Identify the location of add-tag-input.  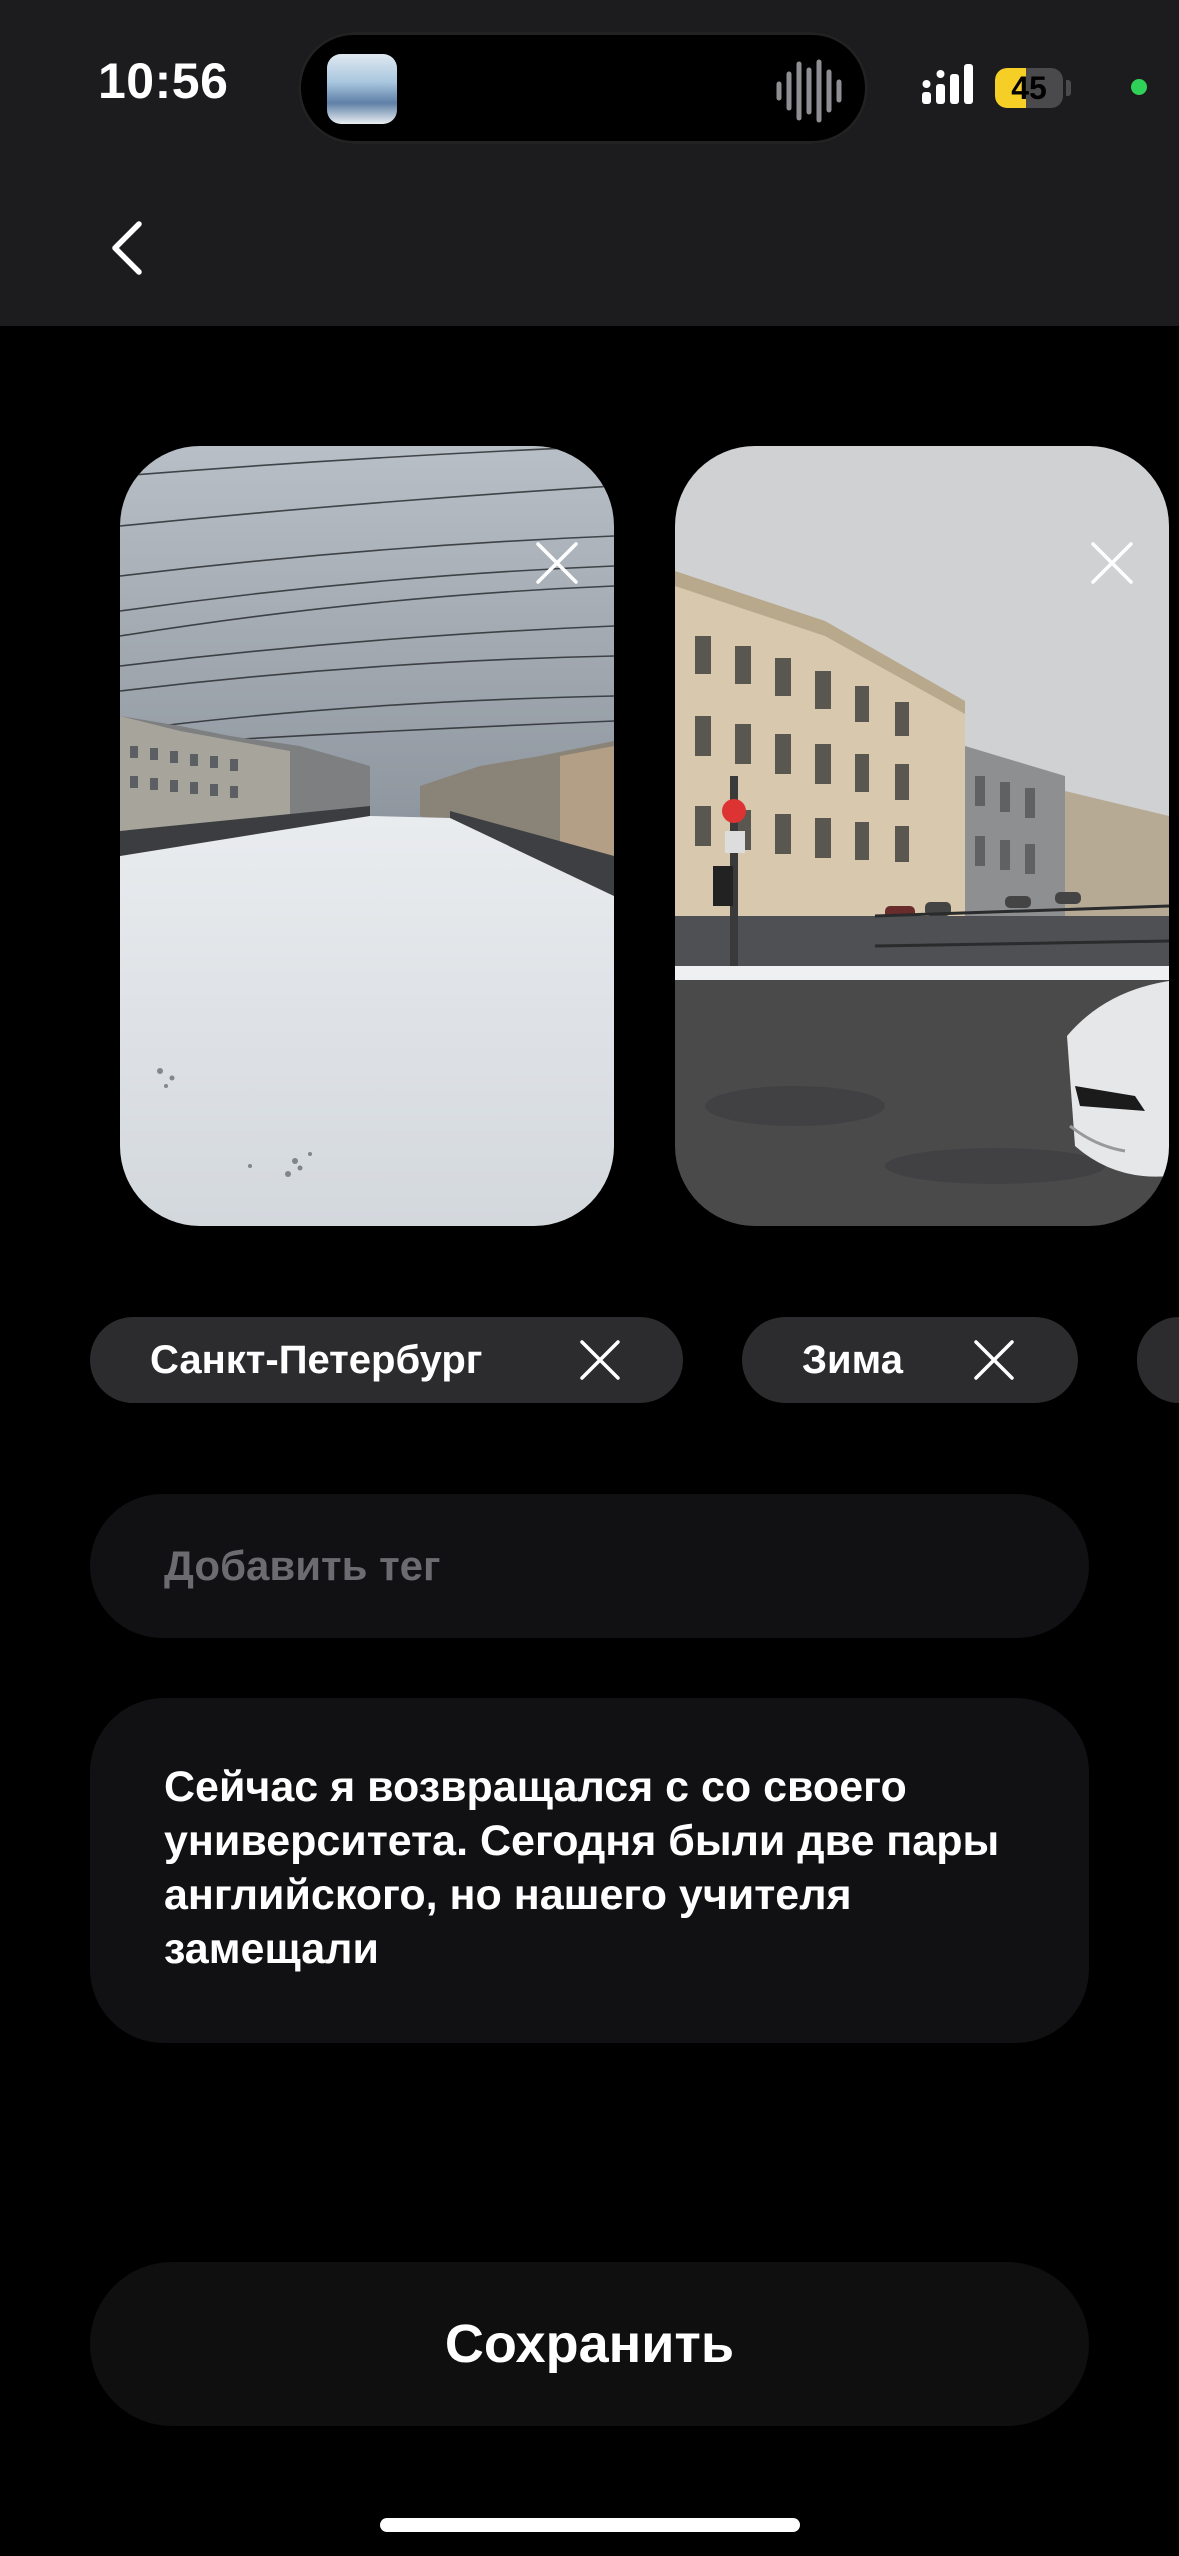
(589, 1566).